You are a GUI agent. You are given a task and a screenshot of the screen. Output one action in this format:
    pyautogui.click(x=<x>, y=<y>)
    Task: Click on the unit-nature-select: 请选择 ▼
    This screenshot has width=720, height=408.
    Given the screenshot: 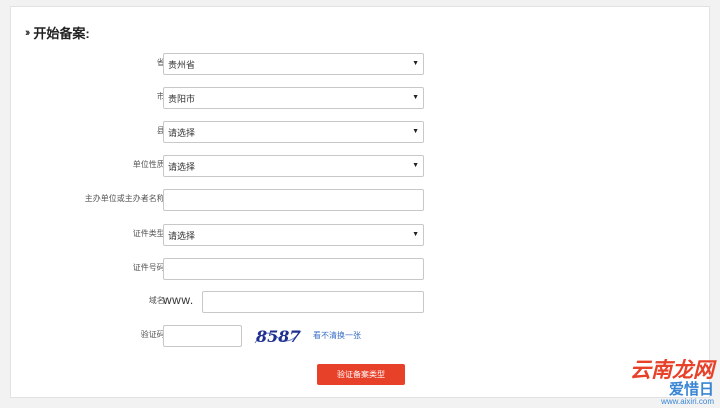 What is the action you would take?
    pyautogui.click(x=293, y=166)
    